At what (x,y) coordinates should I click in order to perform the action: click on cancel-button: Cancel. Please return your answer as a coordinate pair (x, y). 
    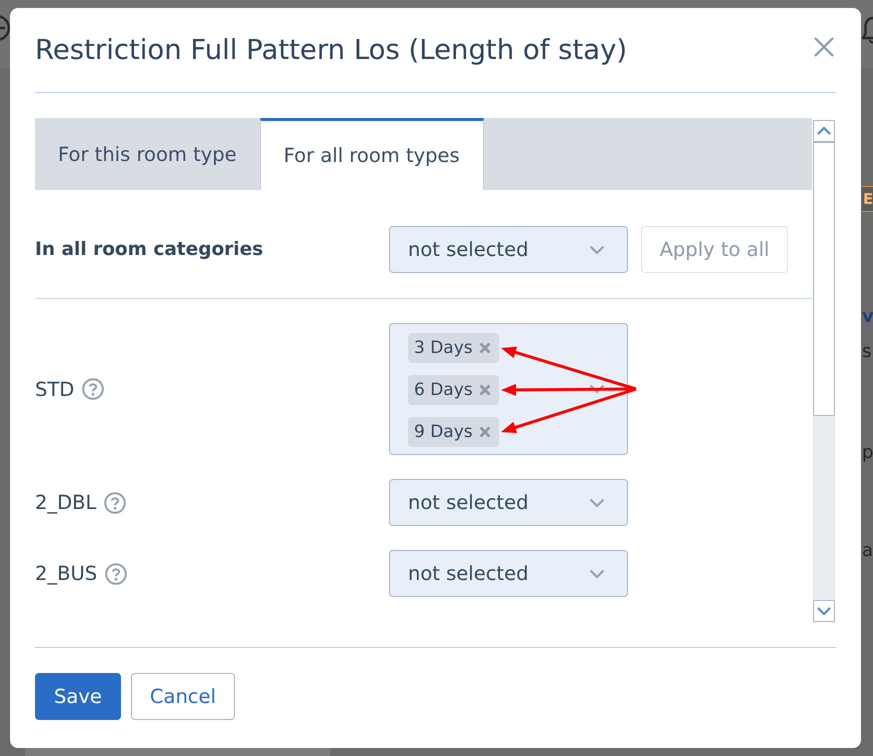
    Looking at the image, I should click on (182, 696).